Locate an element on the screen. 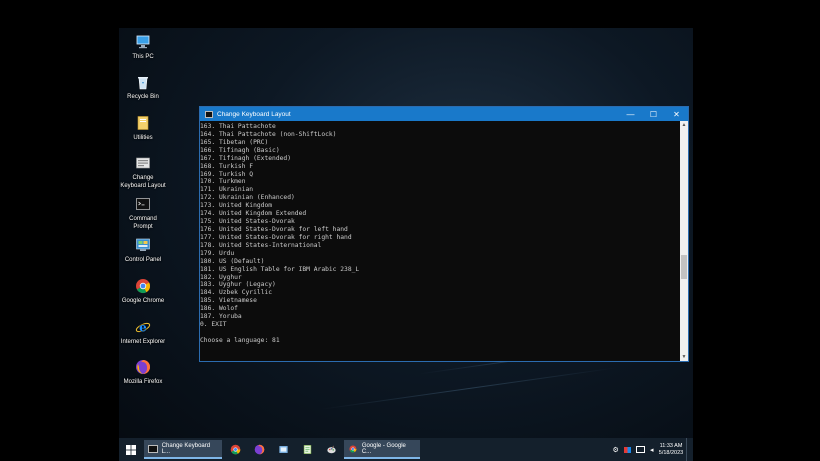 The width and height of the screenshot is (820, 461). desktop-icon-utilities: Utilities is located at coordinates (143, 128).